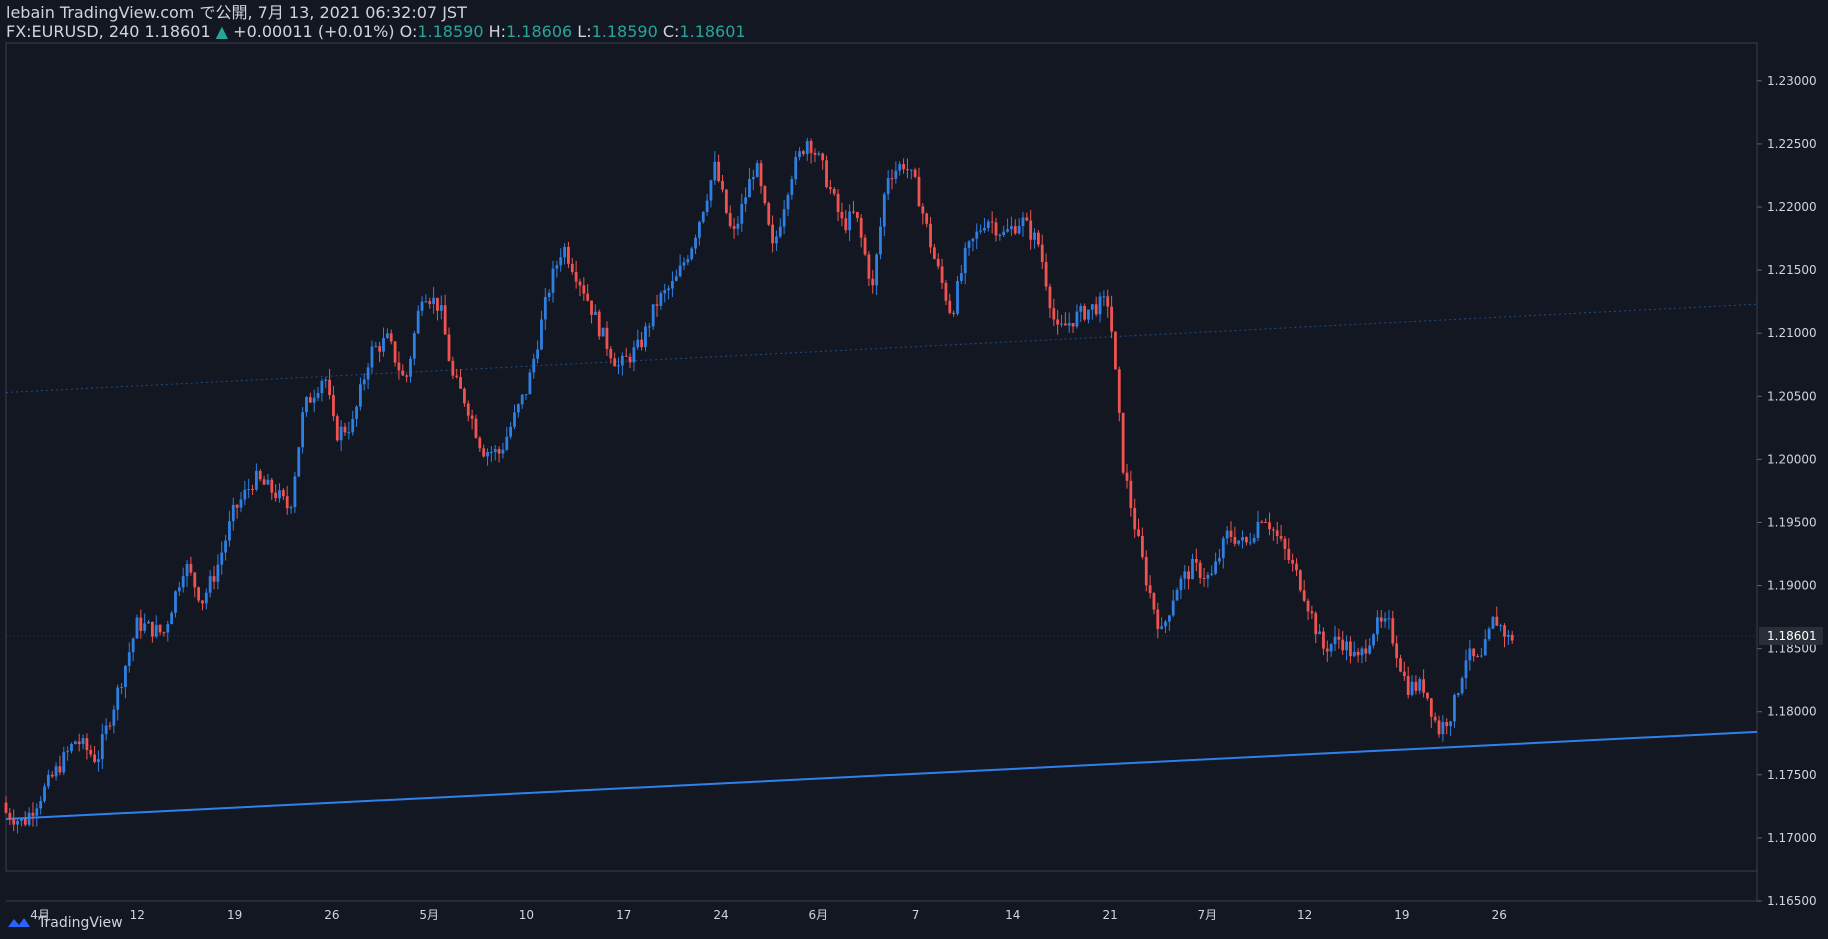  Describe the element at coordinates (19, 923) in the screenshot. I see `tradingview-logo-icon` at that location.